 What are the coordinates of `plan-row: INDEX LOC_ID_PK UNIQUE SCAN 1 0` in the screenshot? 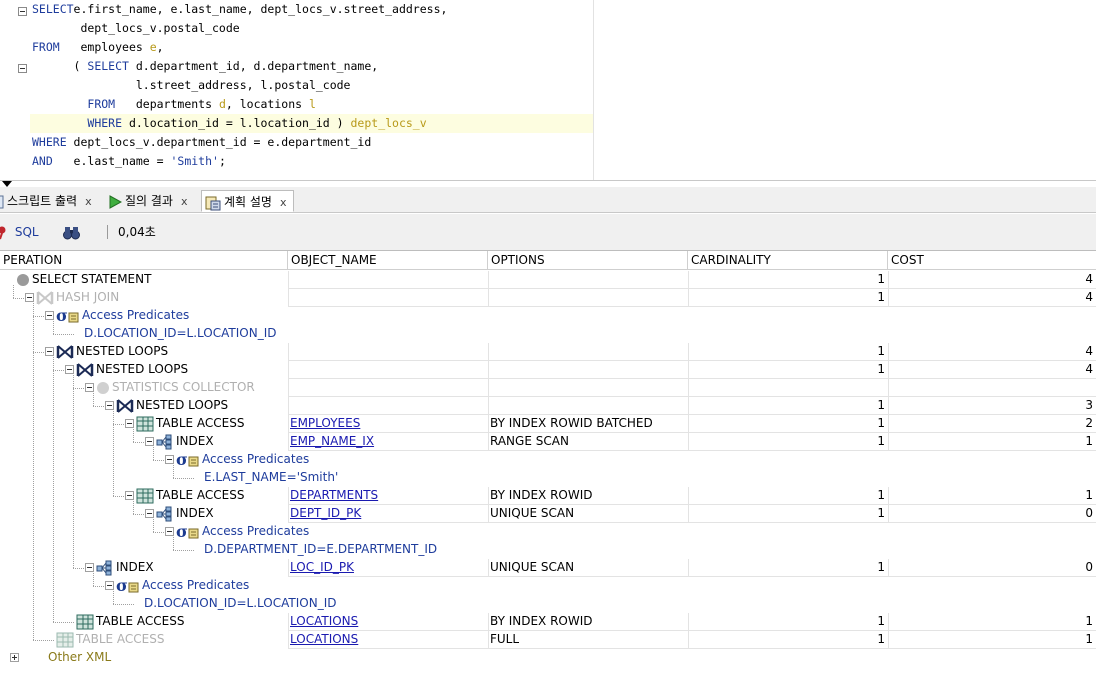 It's located at (548, 568).